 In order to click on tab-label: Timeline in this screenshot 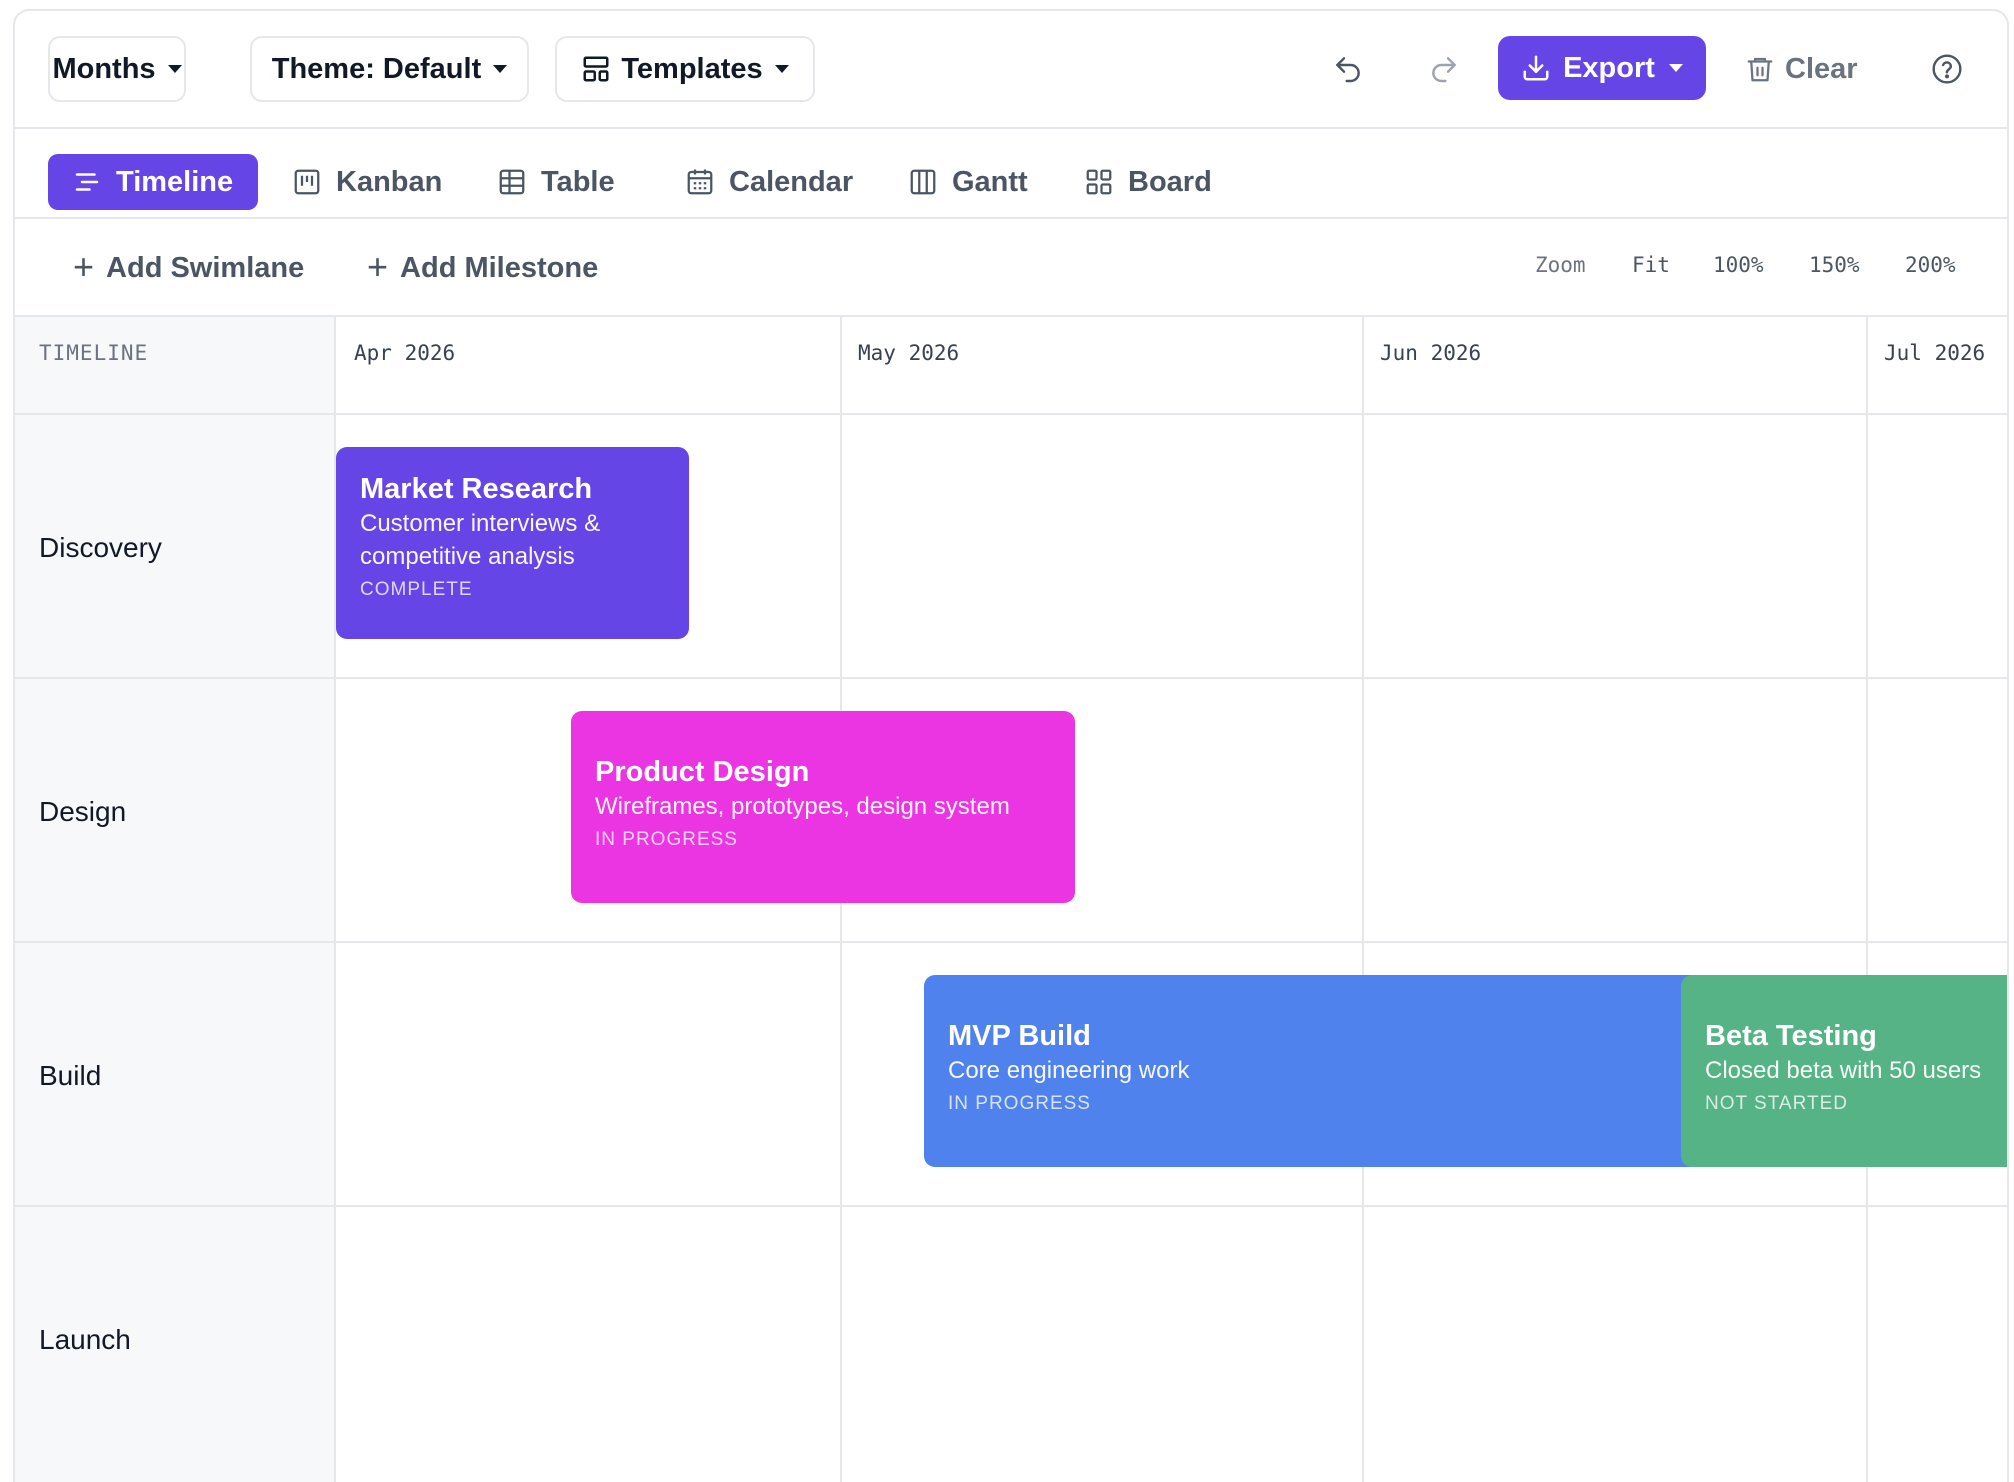, I will do `click(175, 181)`.